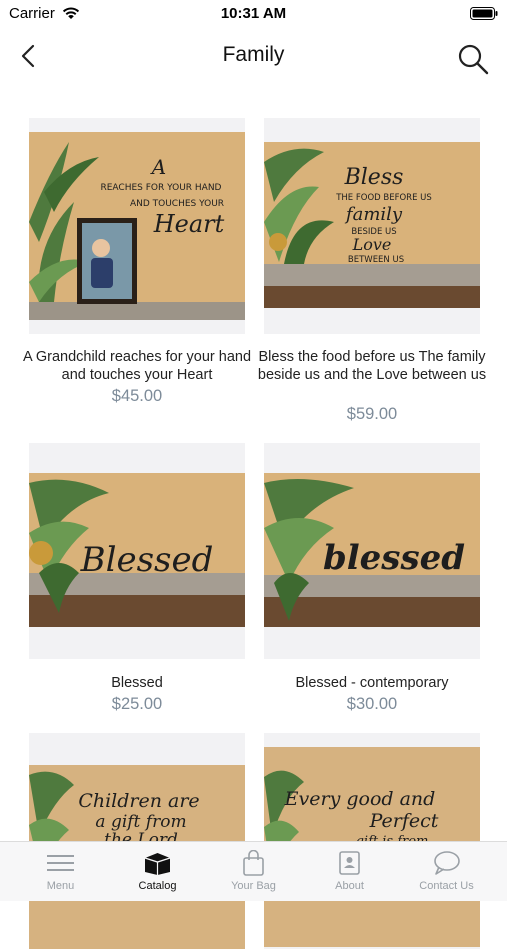  What do you see at coordinates (157, 864) in the screenshot?
I see `catalog-box-icon` at bounding box center [157, 864].